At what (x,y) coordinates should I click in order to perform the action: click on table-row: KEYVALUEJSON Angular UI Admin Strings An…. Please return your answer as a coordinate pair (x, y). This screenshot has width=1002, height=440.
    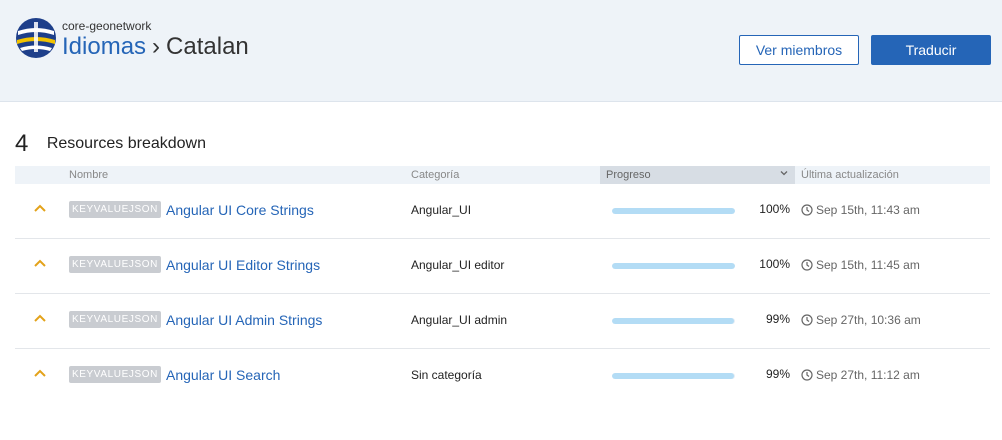
    Looking at the image, I should click on (502, 321).